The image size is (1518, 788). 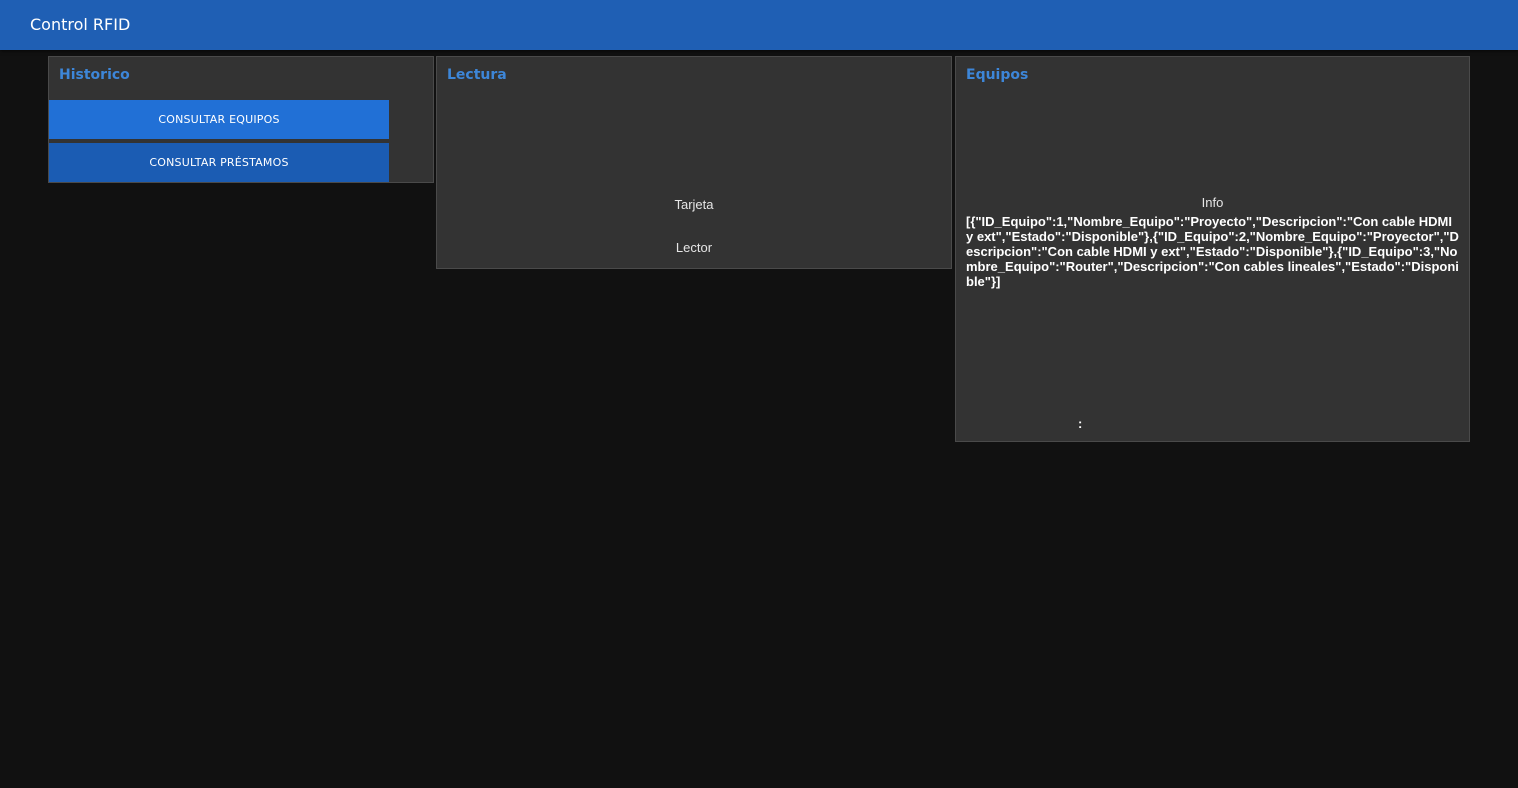 What do you see at coordinates (997, 75) in the screenshot?
I see `equipos-title: Equipos` at bounding box center [997, 75].